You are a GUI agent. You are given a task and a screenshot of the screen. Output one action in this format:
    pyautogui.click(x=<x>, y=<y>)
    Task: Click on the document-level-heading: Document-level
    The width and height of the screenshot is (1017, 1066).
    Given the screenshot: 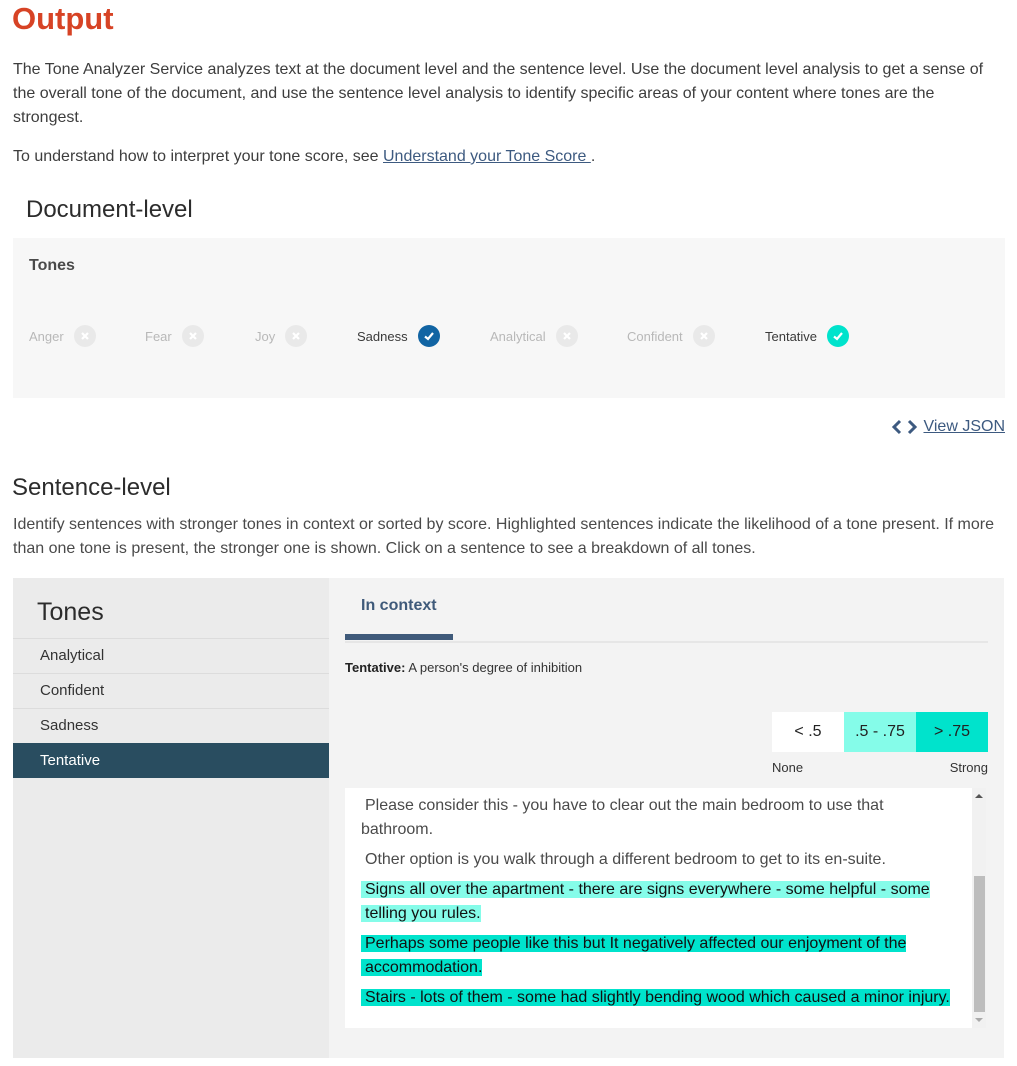 What is the action you would take?
    pyautogui.click(x=109, y=209)
    